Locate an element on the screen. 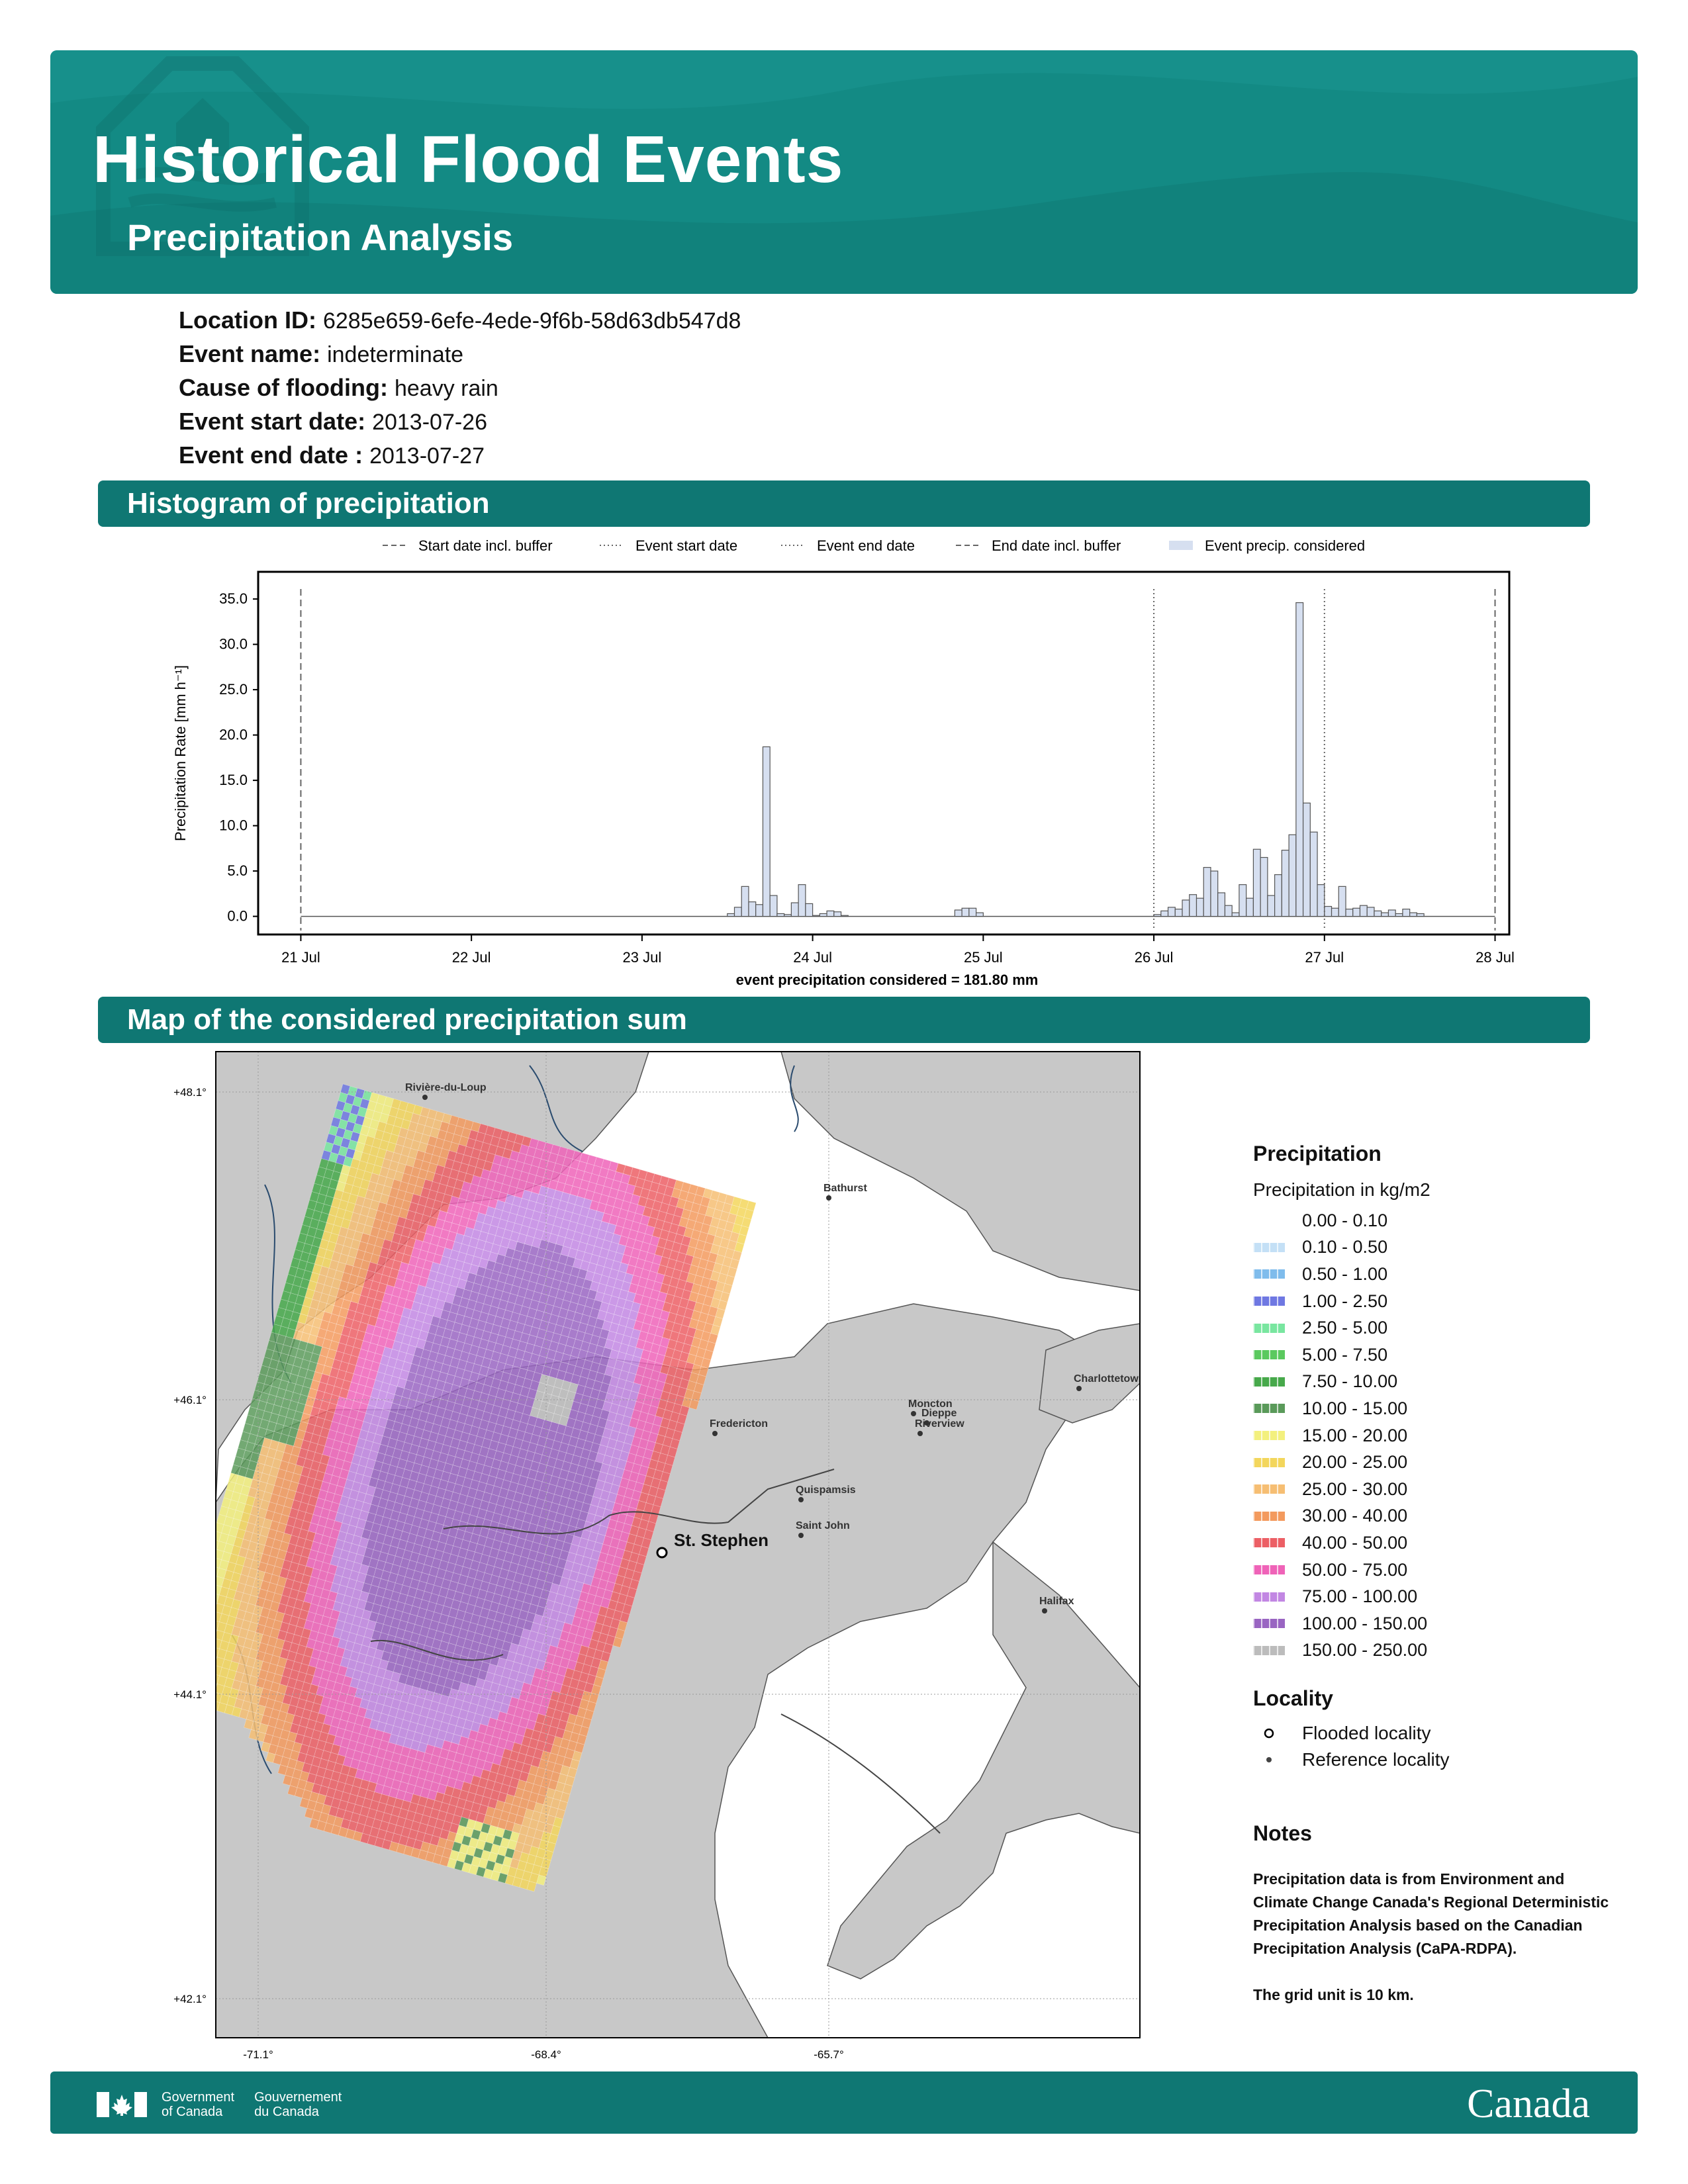 The width and height of the screenshot is (1688, 2184). event-name-row: Event name: indeterminate is located at coordinates (708, 354).